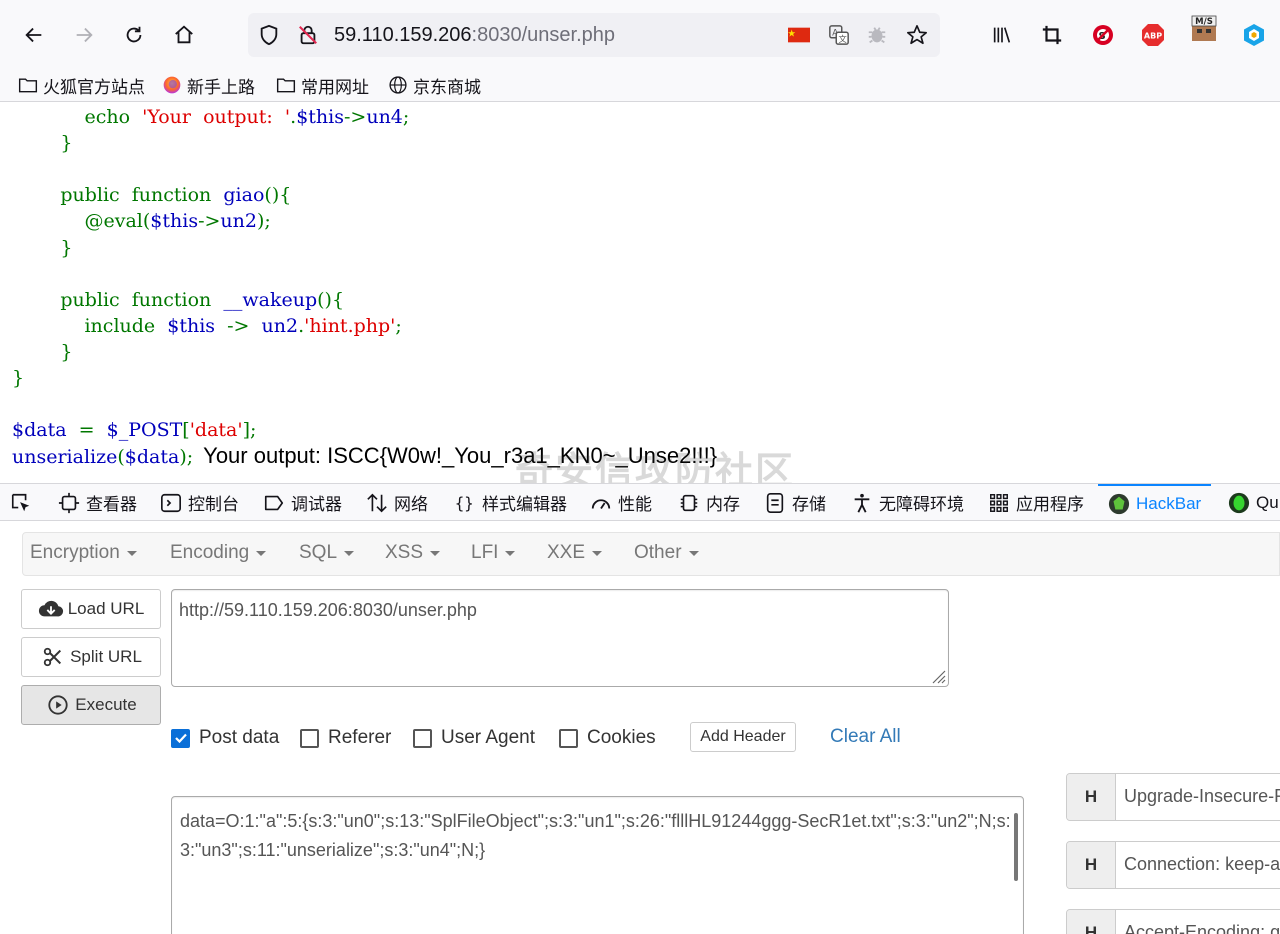 The width and height of the screenshot is (1280, 934). I want to click on resize-grip-icon, so click(937, 675).